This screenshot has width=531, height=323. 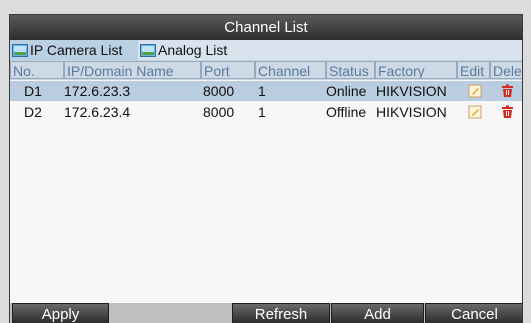 I want to click on column-header-edit: Edit, so click(x=473, y=70).